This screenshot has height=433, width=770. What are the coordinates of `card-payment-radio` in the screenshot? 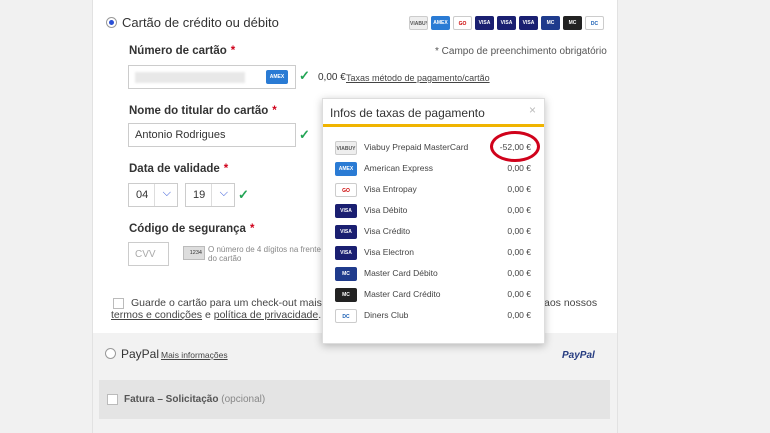 It's located at (111, 22).